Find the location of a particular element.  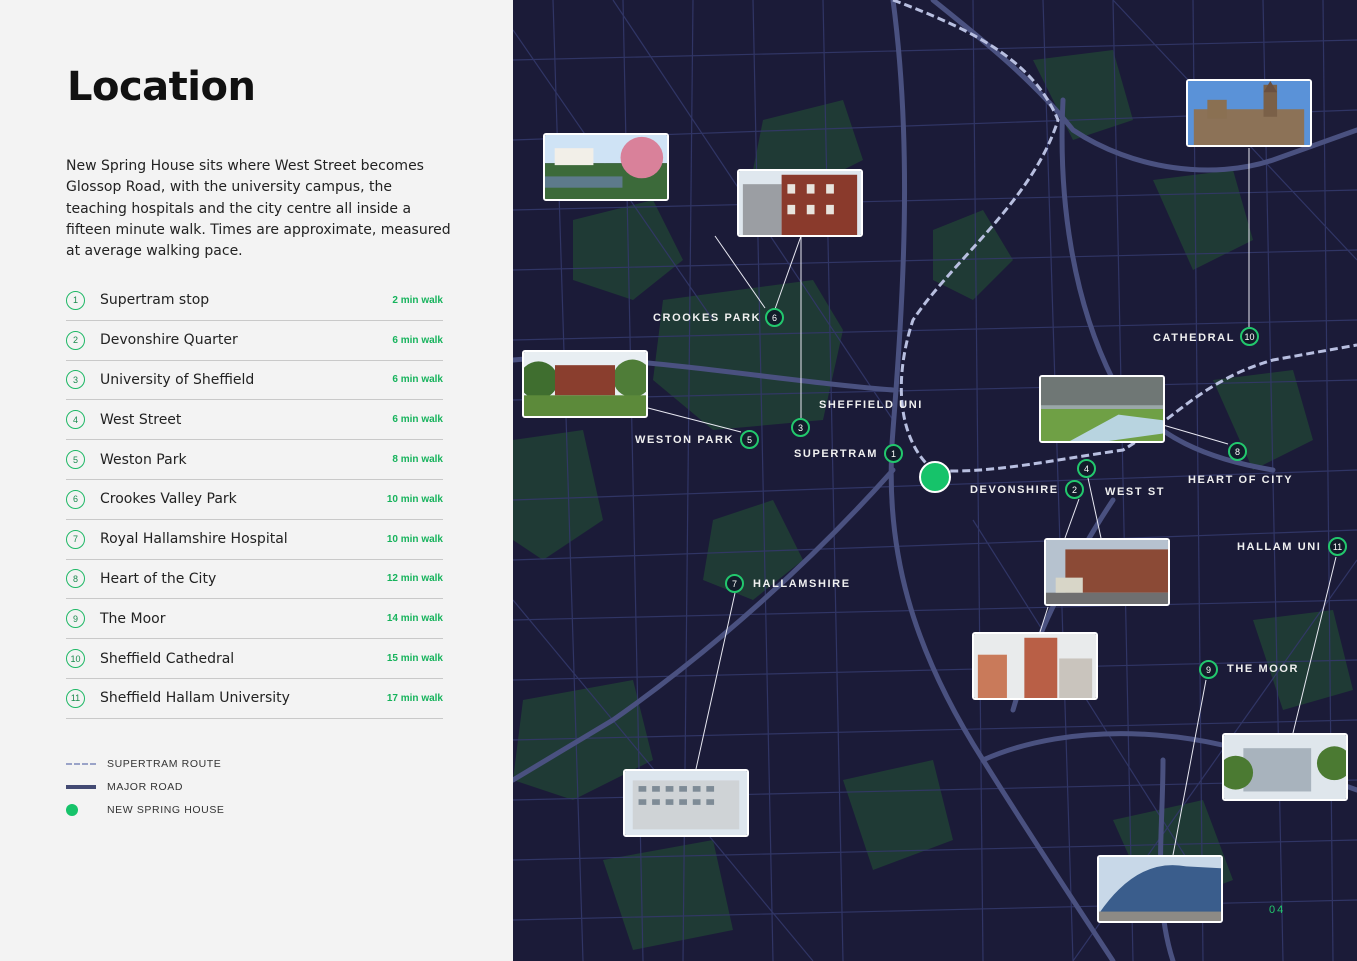

photo-the-moor is located at coordinates (1160, 889).